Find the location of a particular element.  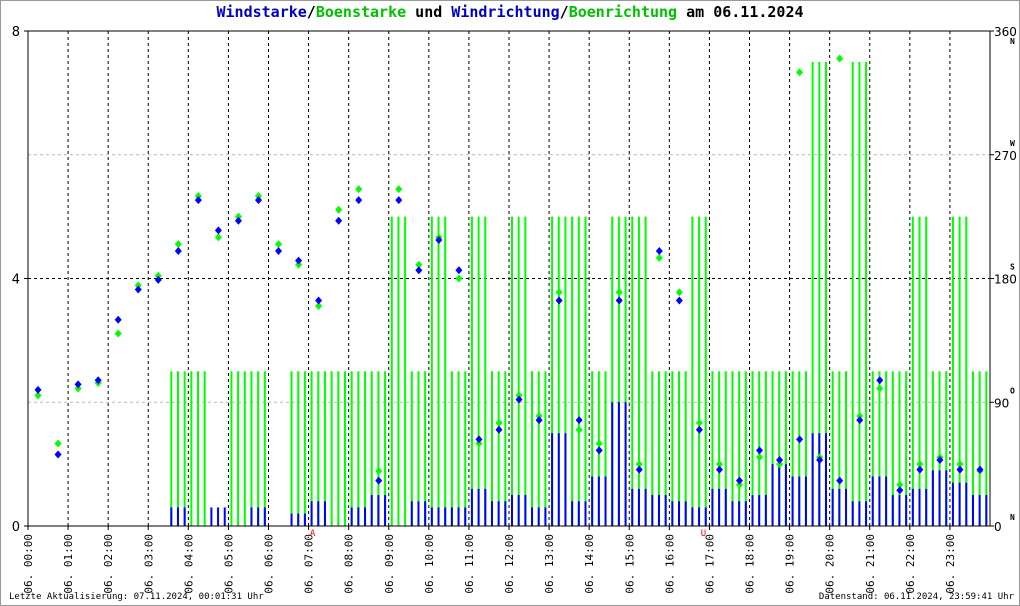

x-tick-label: 06. 01:00 is located at coordinates (68, 564).